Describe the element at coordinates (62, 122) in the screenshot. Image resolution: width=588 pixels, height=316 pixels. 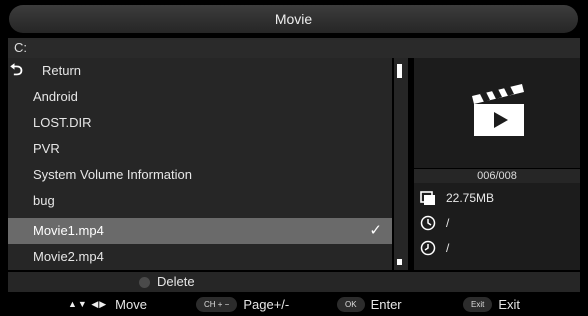
I see `list-item-label: LOST.DIR` at that location.